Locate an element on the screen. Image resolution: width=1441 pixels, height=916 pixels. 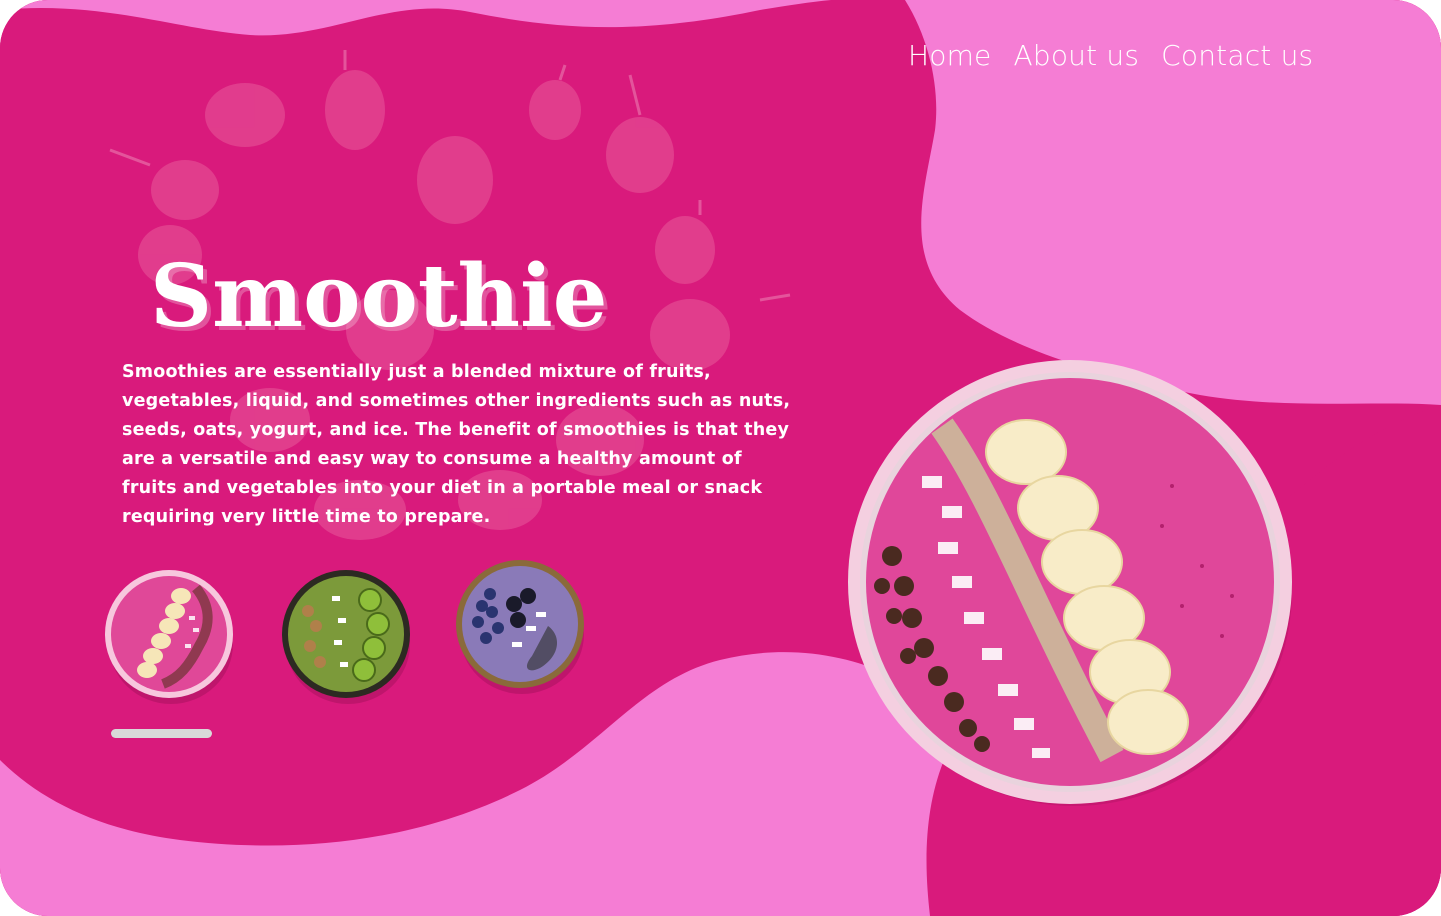
nav-home-link: Home is located at coordinates (950, 56).